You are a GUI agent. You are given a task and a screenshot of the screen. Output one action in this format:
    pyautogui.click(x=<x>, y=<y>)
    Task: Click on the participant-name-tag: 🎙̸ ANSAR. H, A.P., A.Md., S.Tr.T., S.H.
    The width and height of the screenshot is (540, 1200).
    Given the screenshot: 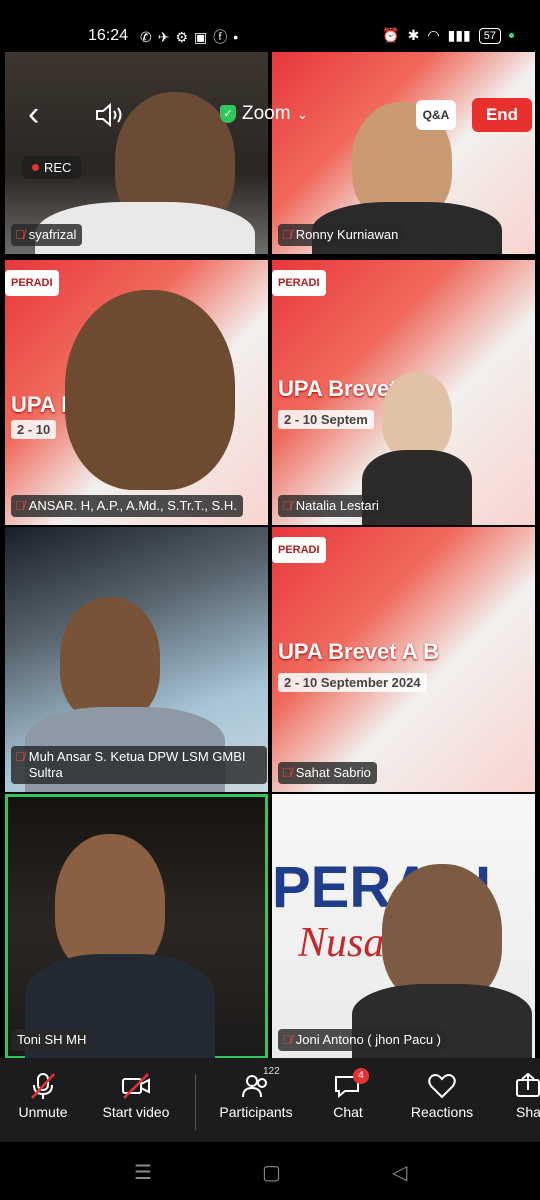 What is the action you would take?
    pyautogui.click(x=127, y=506)
    